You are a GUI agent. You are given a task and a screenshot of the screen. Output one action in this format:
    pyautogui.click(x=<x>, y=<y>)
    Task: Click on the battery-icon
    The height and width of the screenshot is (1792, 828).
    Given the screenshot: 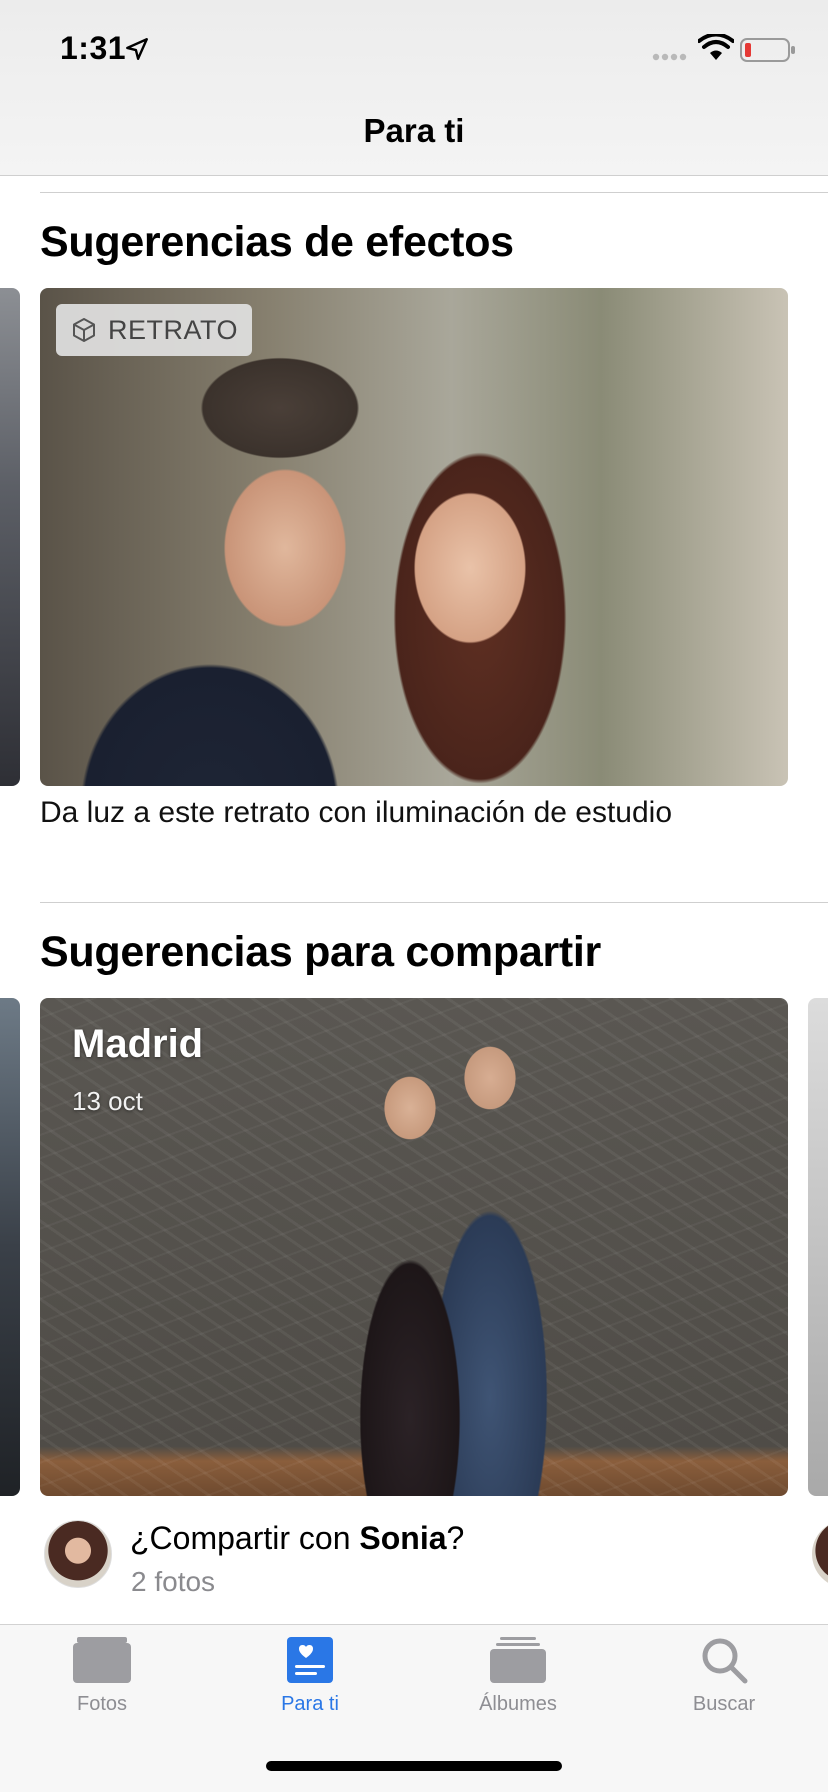 What is the action you would take?
    pyautogui.click(x=767, y=50)
    